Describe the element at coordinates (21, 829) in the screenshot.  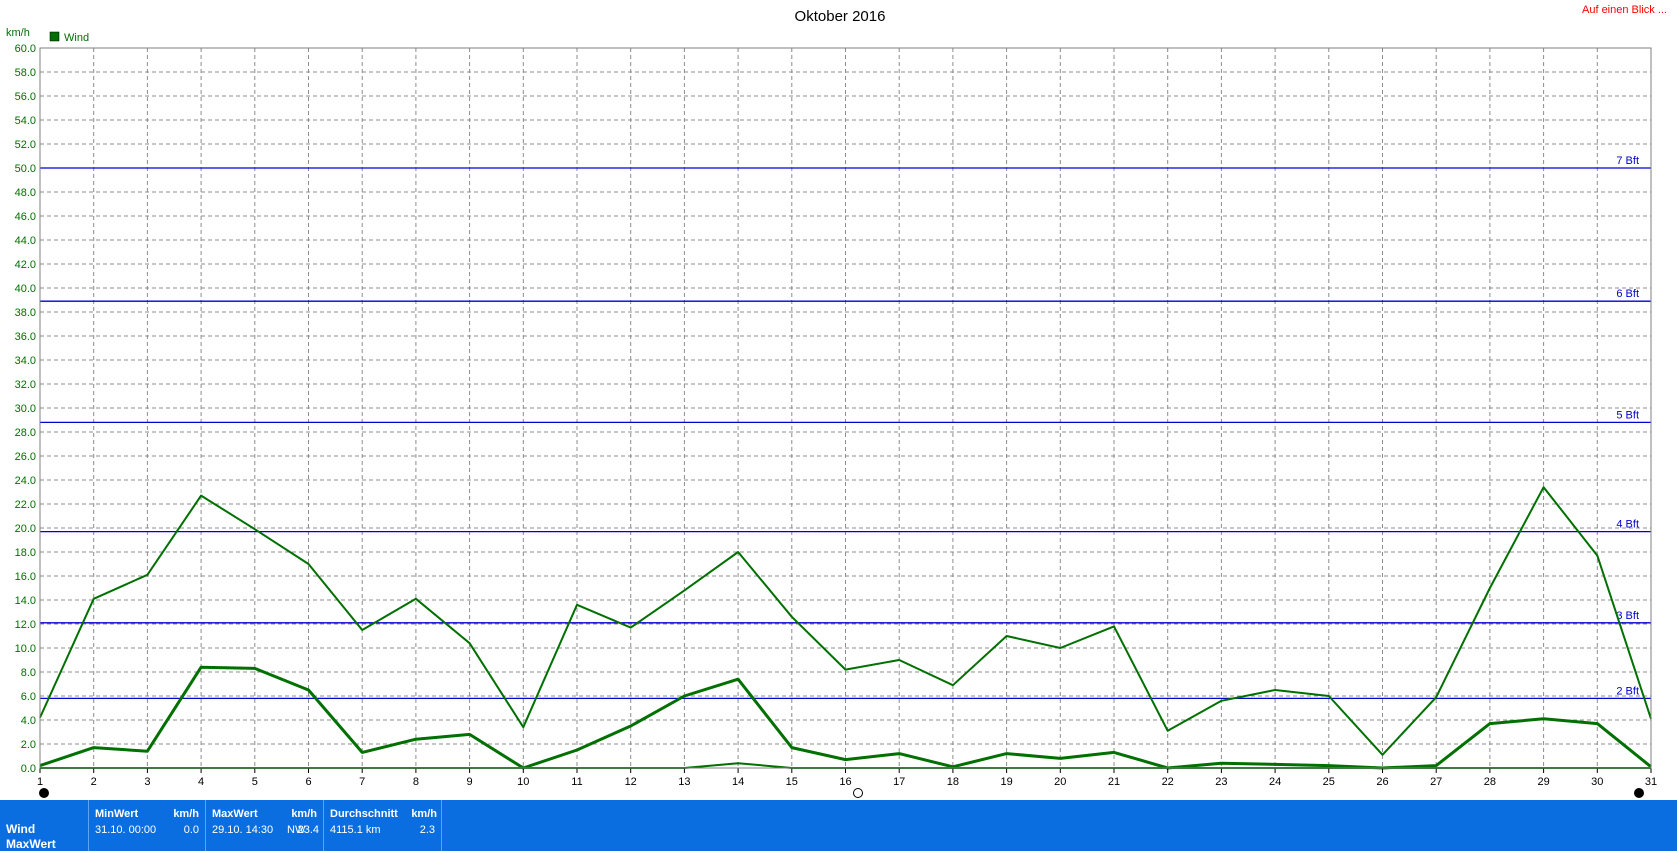
I see `row-label-wind: Wind` at that location.